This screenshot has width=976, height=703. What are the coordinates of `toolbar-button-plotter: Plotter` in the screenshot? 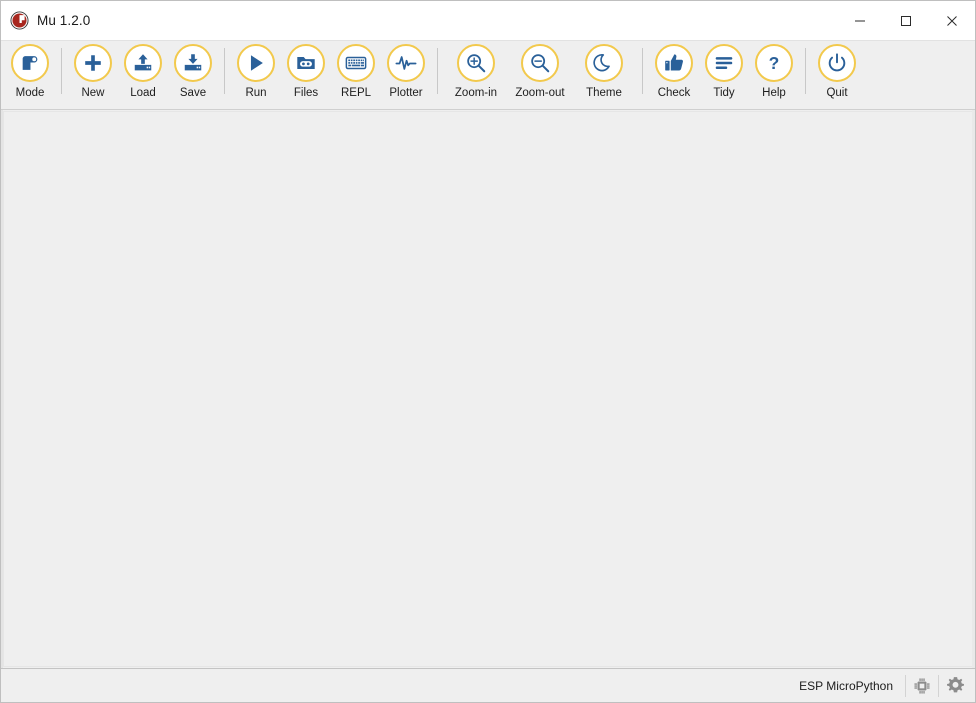 It's located at (406, 76).